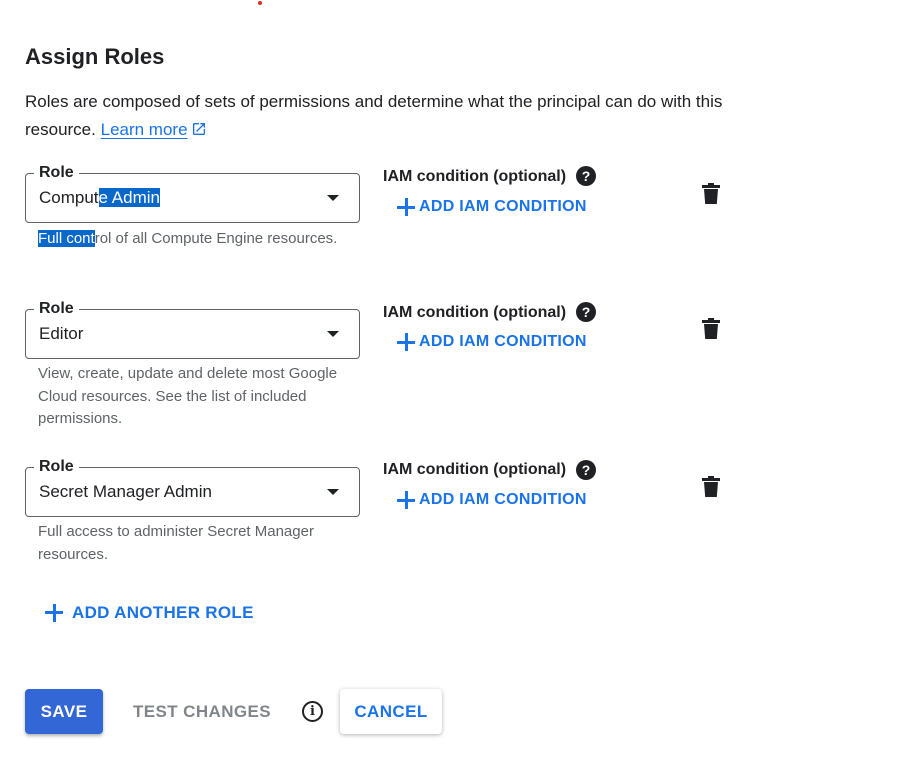 Image resolution: width=897 pixels, height=761 pixels. What do you see at coordinates (64, 711) in the screenshot?
I see `save-button: SAVE` at bounding box center [64, 711].